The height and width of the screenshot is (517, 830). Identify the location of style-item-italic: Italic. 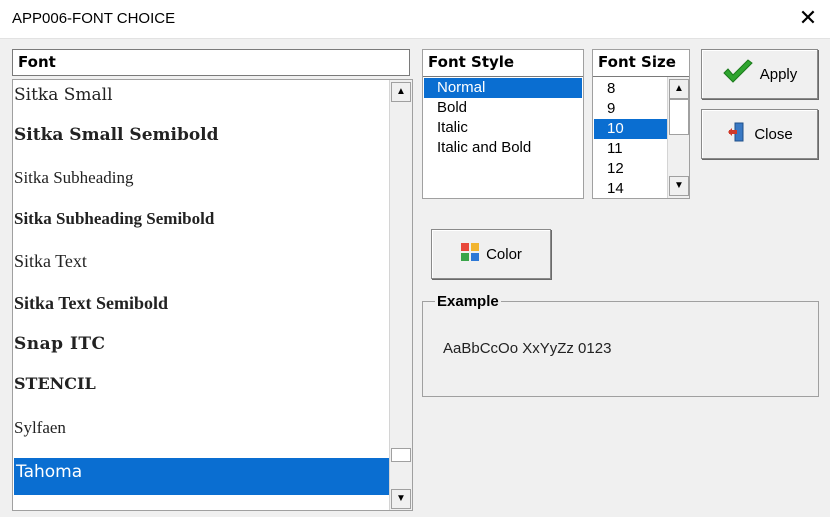
(503, 128).